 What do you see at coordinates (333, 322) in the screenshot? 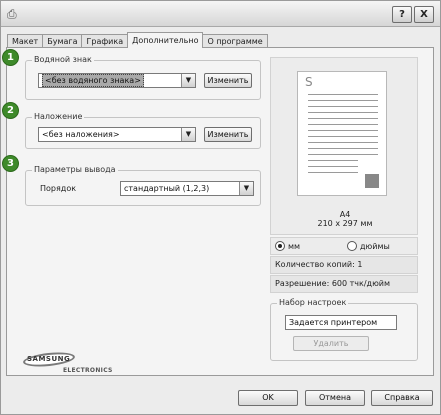
I see `presets-selected-value: Задается принтером` at bounding box center [333, 322].